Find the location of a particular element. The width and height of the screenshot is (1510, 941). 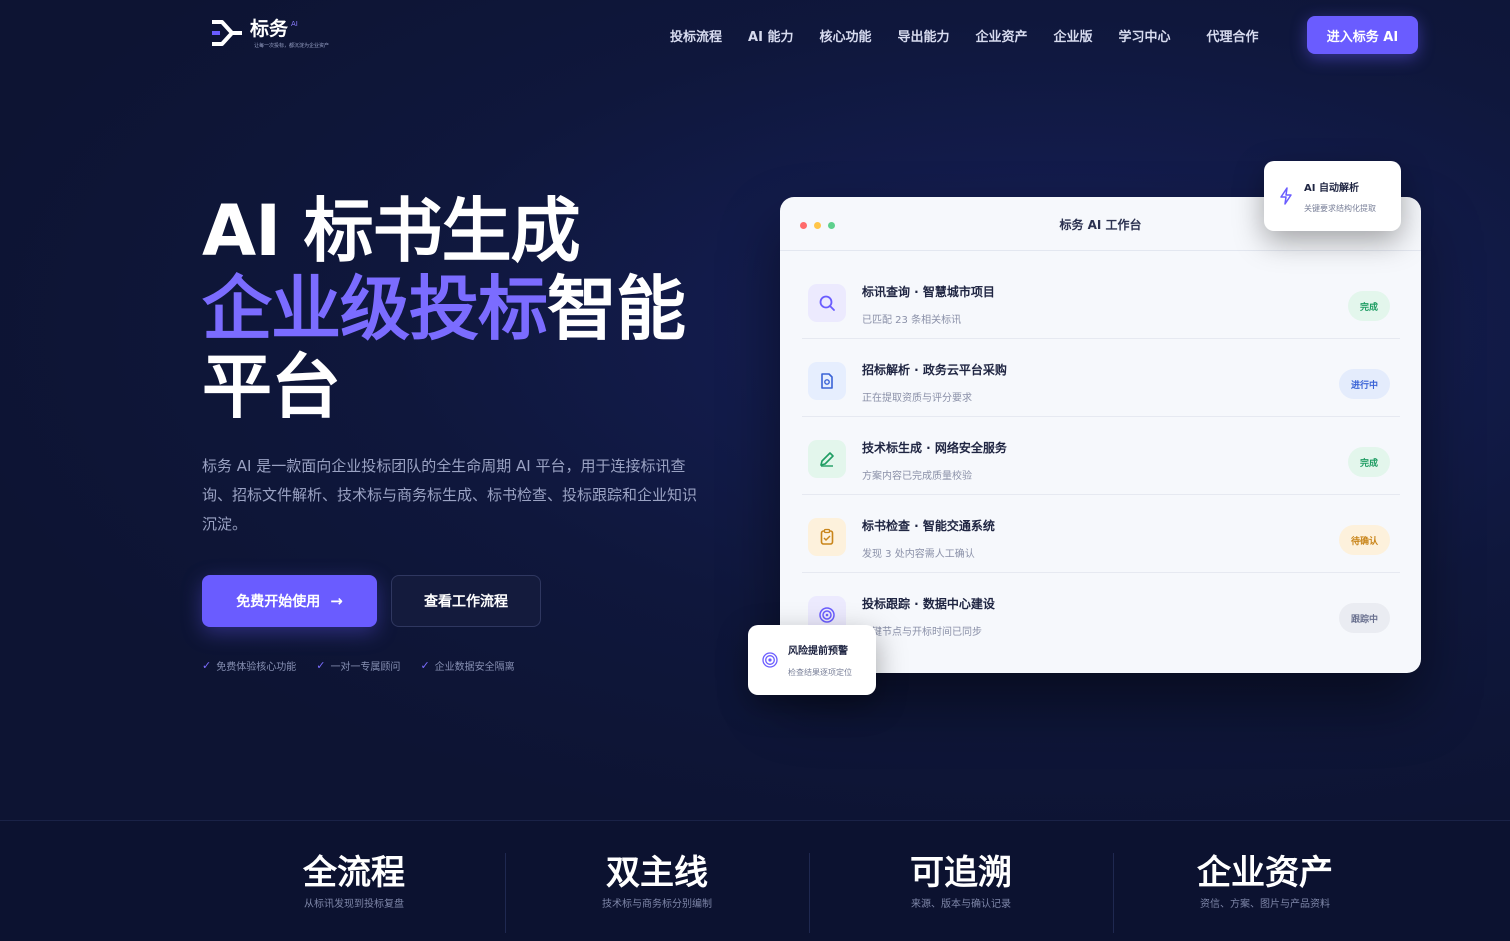

view-workflow-button: 查看工作流程 is located at coordinates (466, 601).